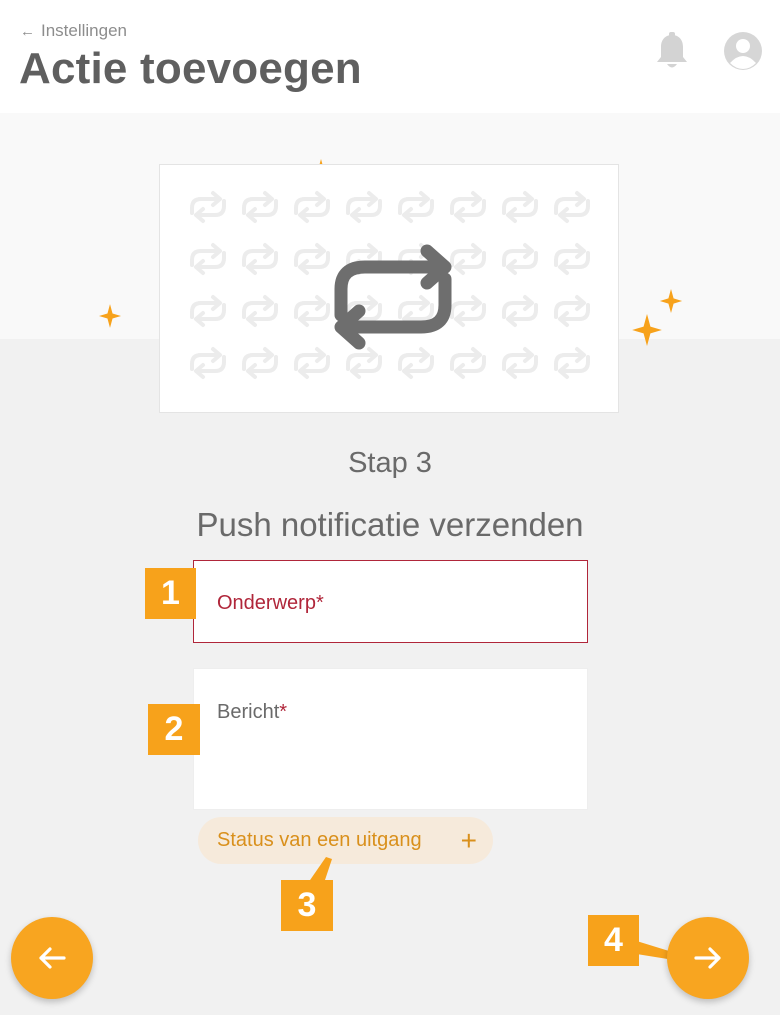 The image size is (780, 1015). I want to click on add-exit-status-label: Status van een uitgang, so click(319, 840).